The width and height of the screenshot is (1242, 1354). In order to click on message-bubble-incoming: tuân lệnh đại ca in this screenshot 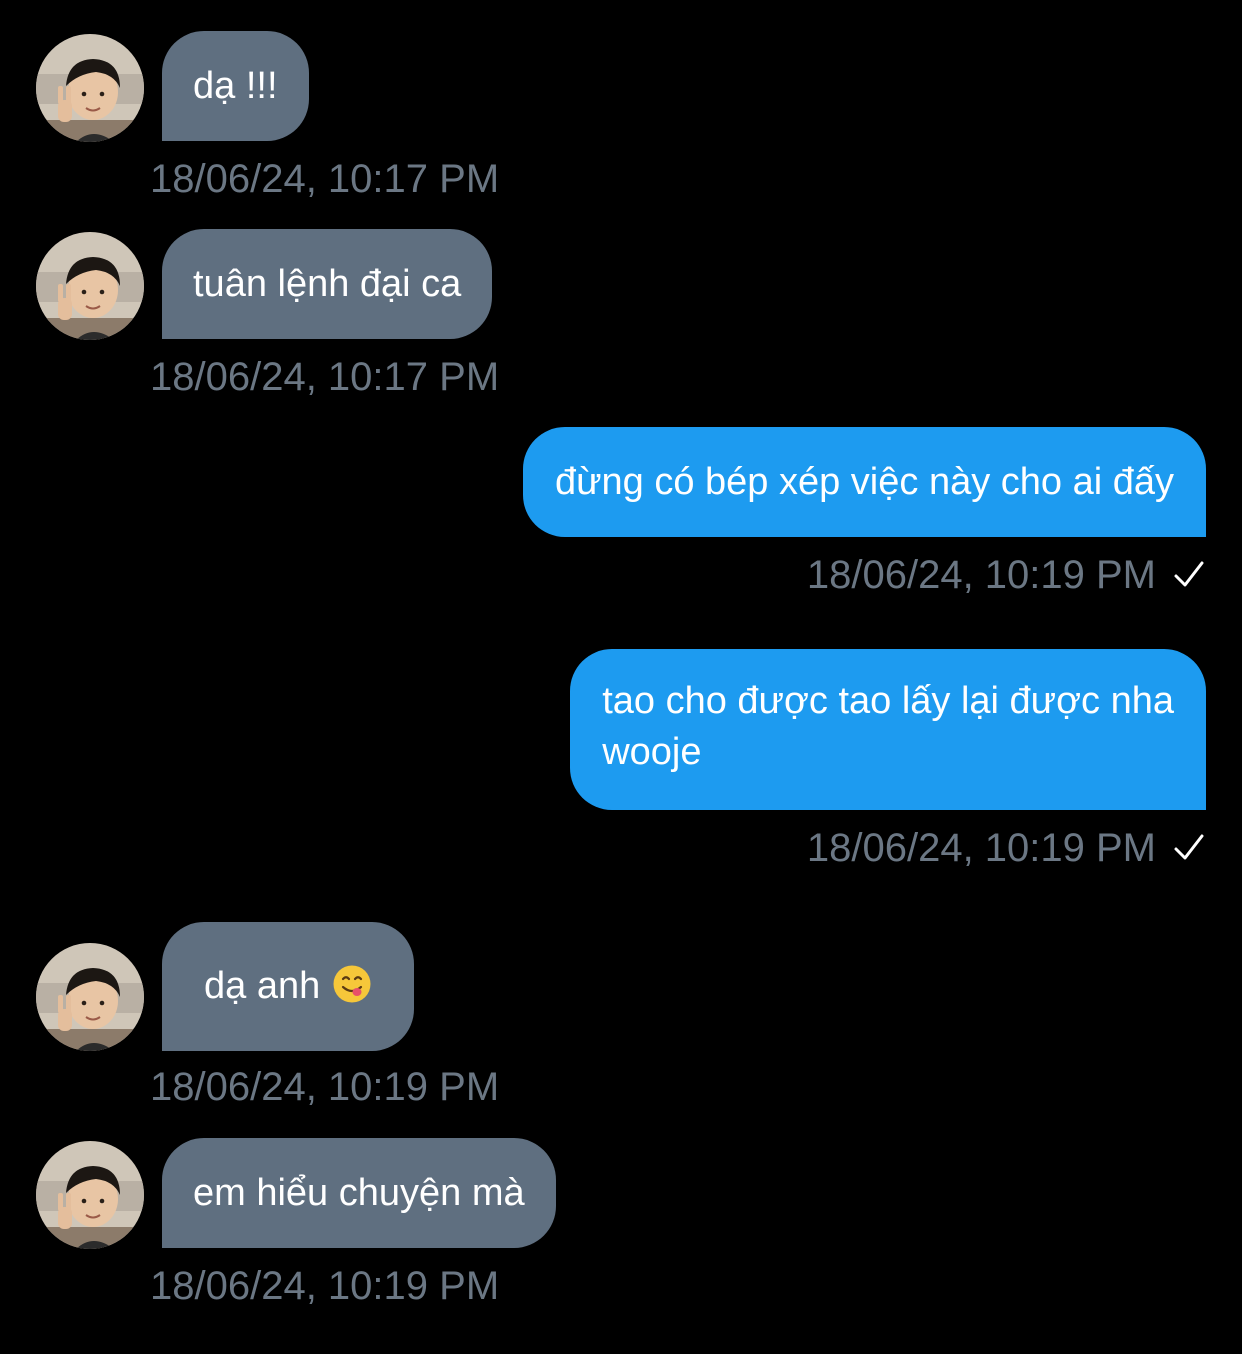, I will do `click(327, 284)`.